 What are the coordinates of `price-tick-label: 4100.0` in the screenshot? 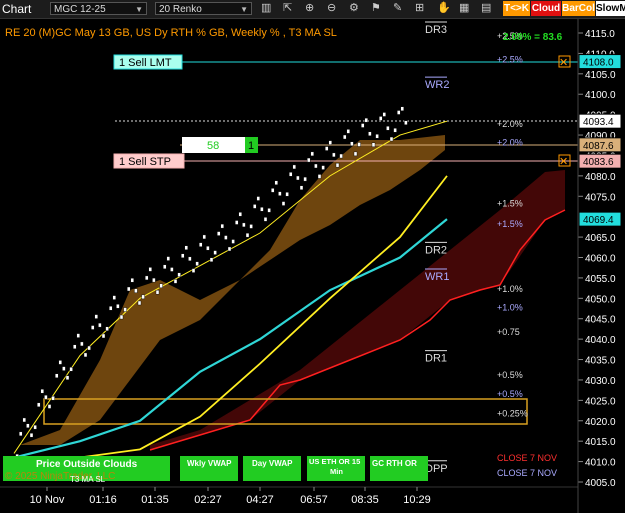 It's located at (600, 95).